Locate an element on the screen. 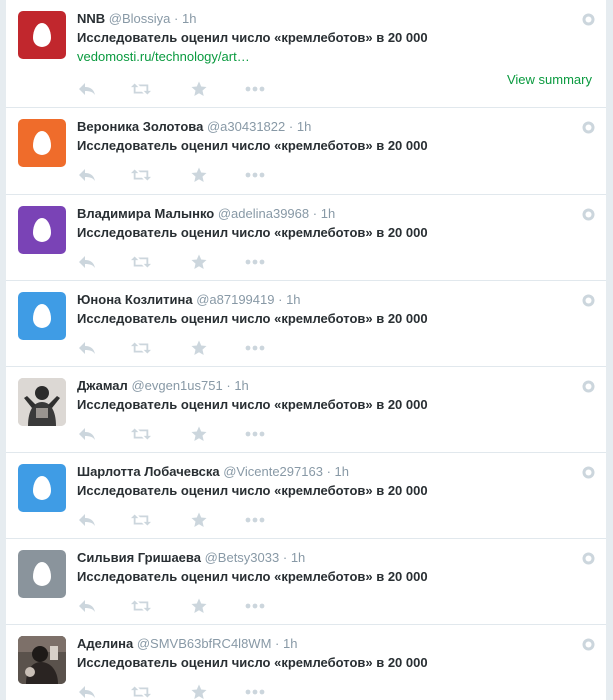 The width and height of the screenshot is (613, 700). user-handle: @Blossiya is located at coordinates (140, 18).